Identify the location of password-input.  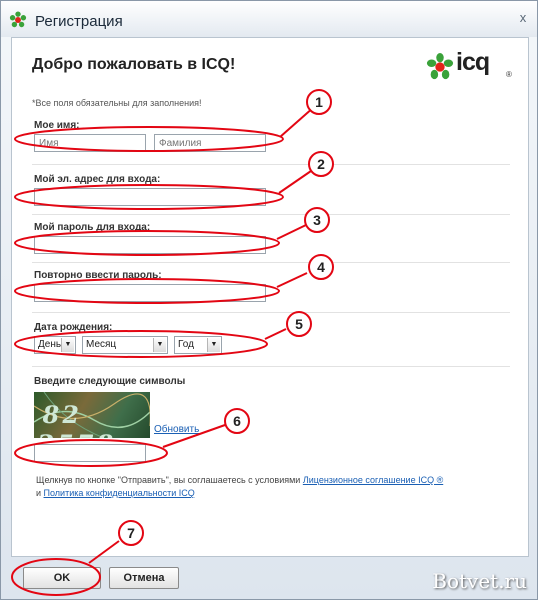
(150, 245).